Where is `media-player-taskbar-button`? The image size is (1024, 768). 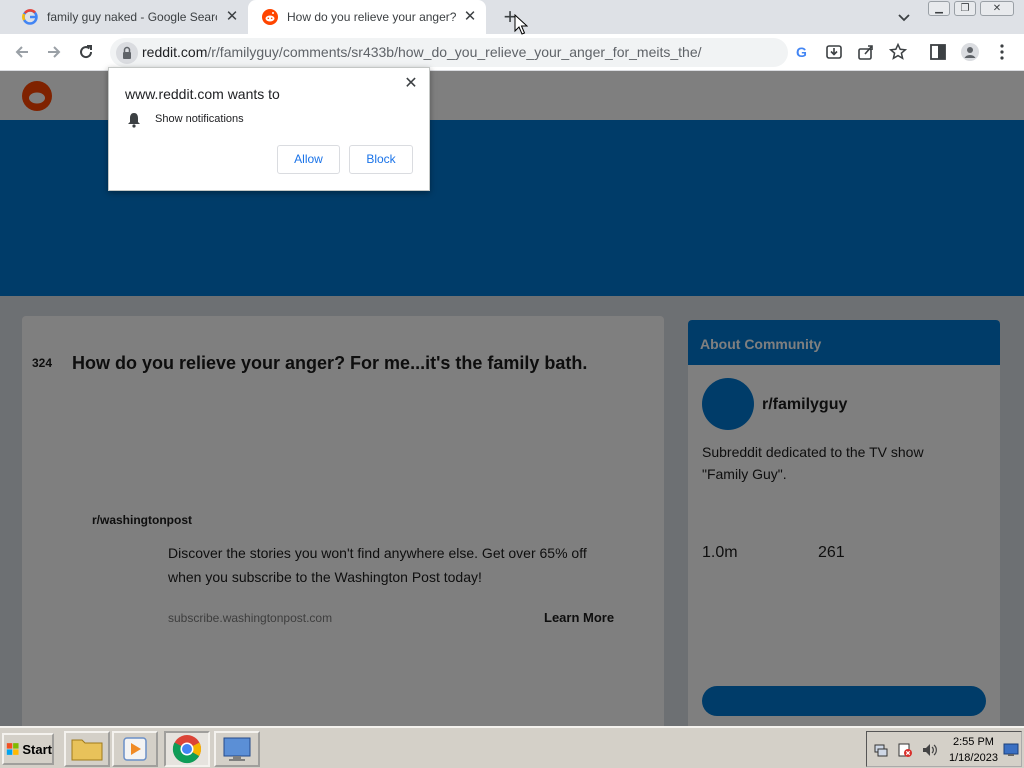
media-player-taskbar-button is located at coordinates (135, 749).